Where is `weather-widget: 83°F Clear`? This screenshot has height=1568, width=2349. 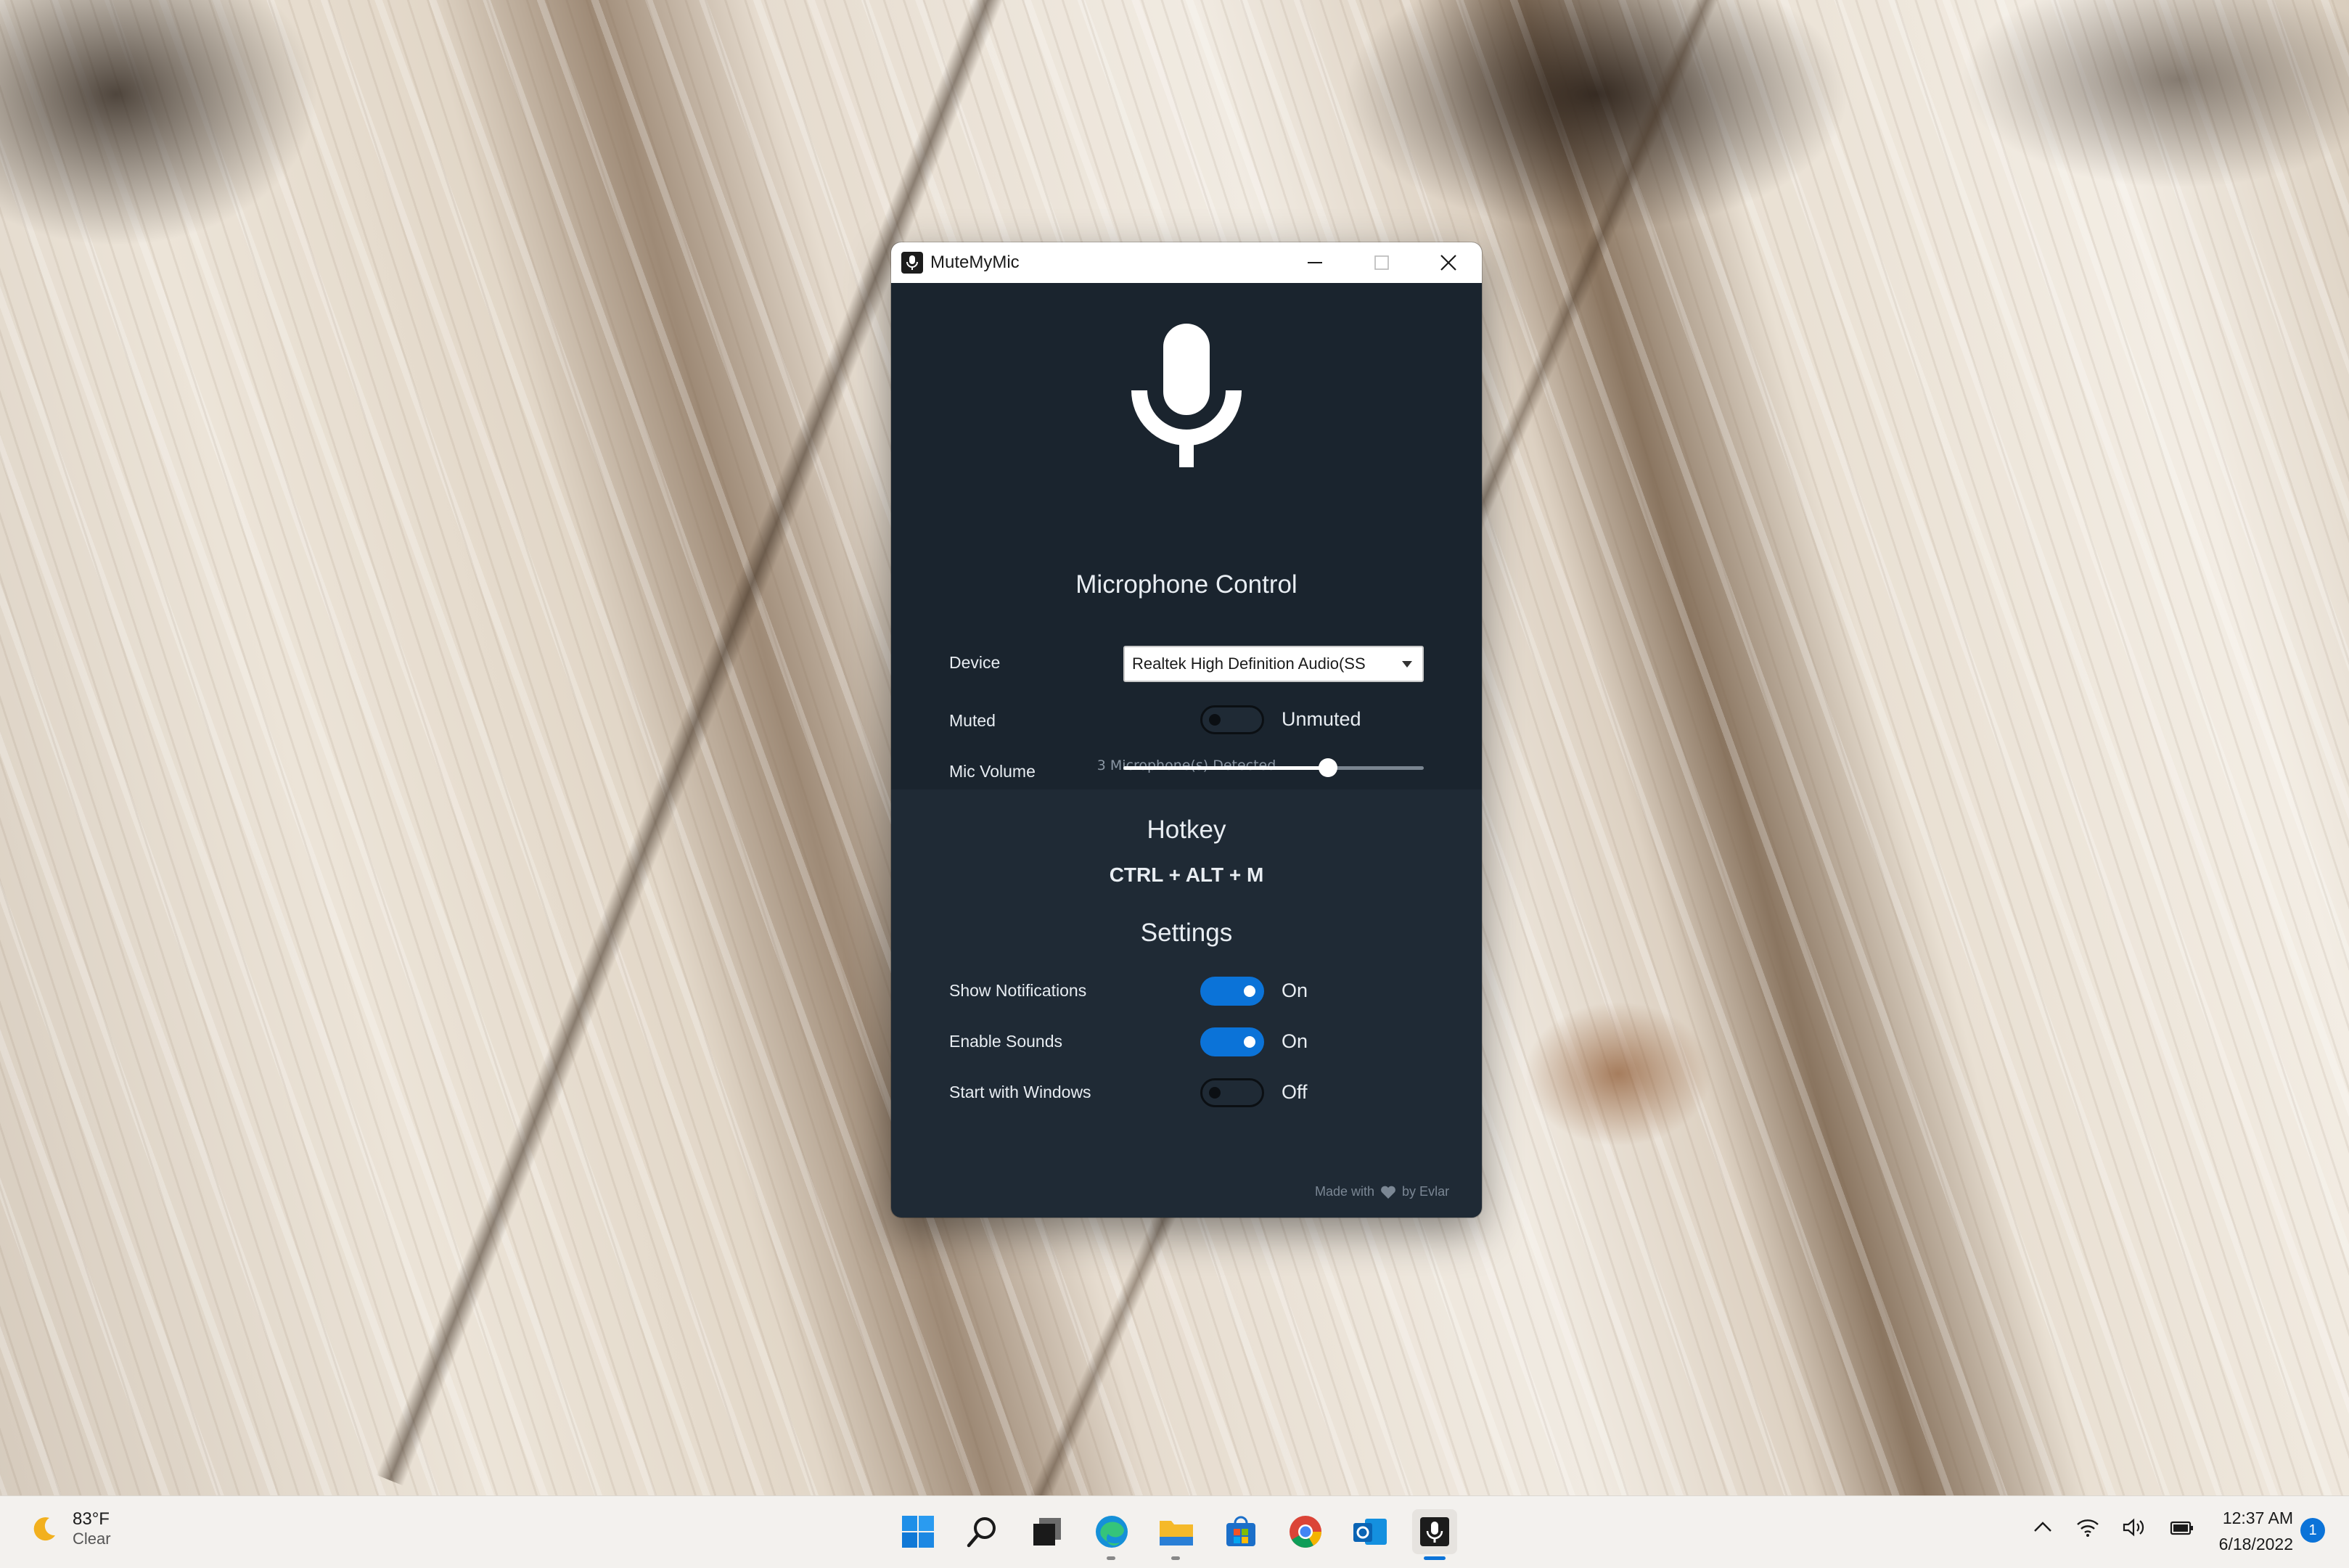 weather-widget: 83°F Clear is located at coordinates (70, 1528).